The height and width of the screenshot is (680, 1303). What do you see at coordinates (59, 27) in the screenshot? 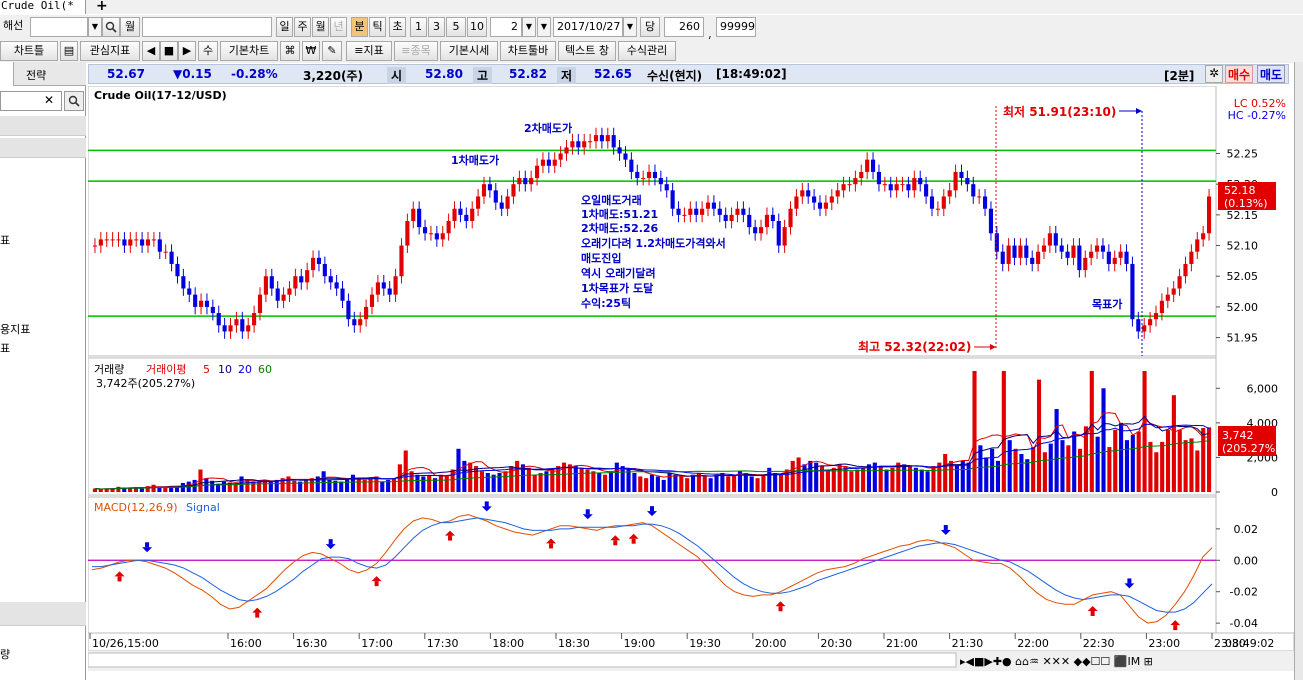
I see `symbol-input` at bounding box center [59, 27].